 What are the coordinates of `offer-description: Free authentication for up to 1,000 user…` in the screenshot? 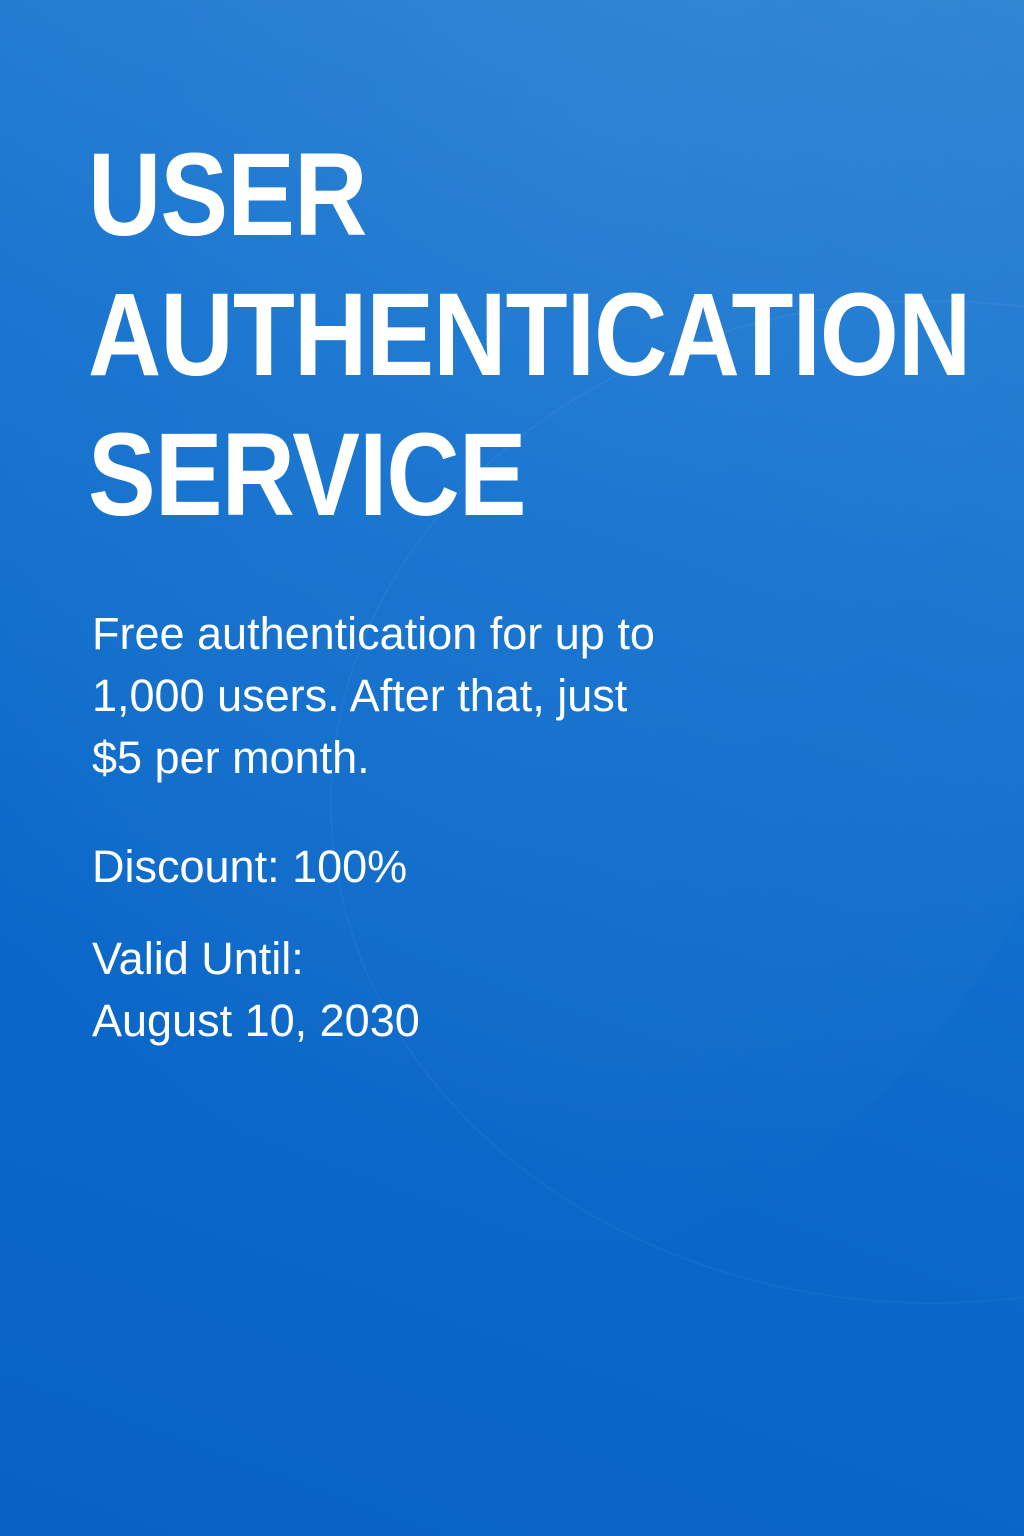 It's located at (452, 696).